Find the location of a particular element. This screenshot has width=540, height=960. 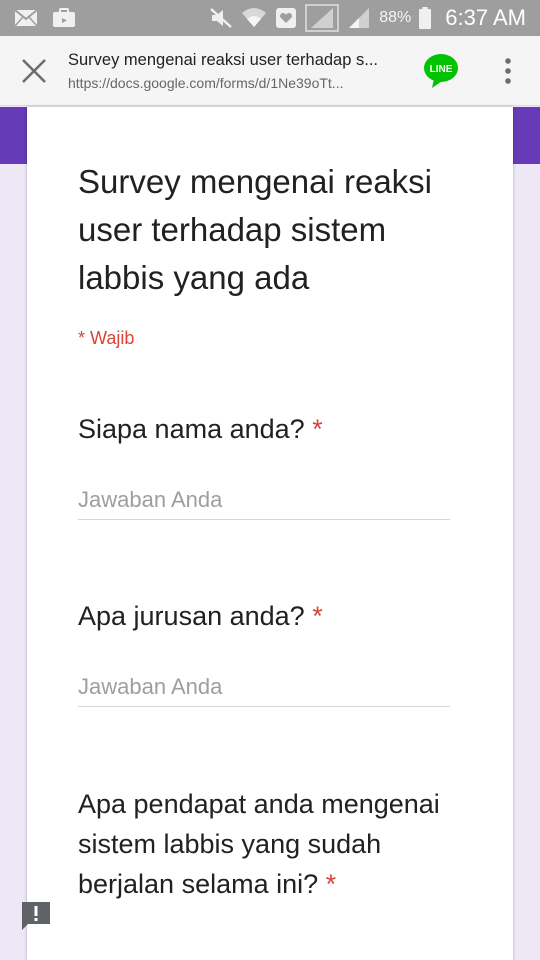

wifi-icon is located at coordinates (254, 18).